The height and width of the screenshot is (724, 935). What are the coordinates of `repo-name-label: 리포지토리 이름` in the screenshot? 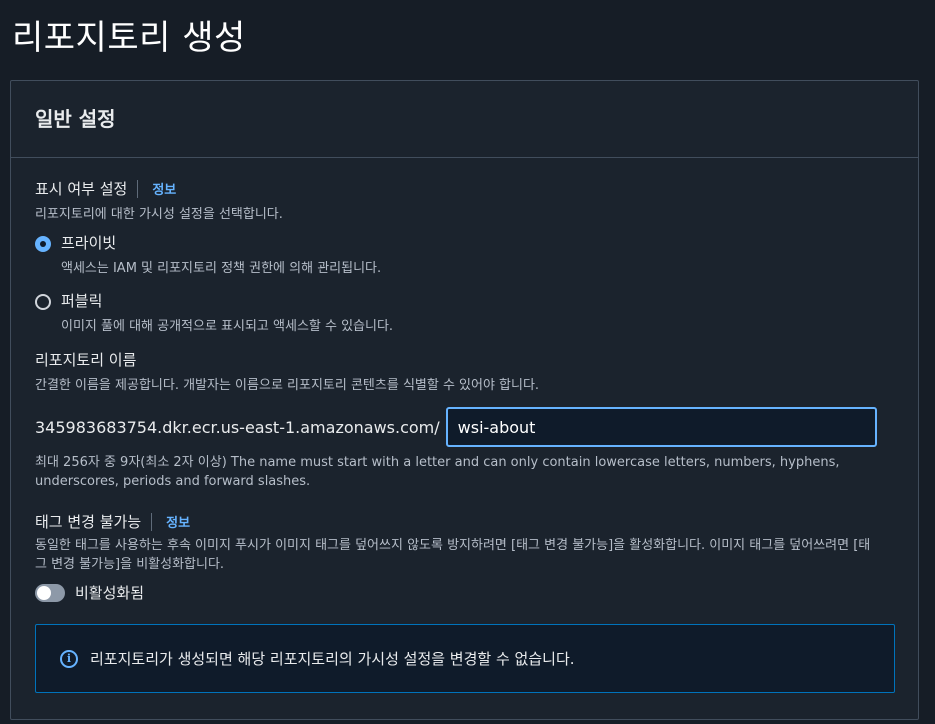 It's located at (86, 360).